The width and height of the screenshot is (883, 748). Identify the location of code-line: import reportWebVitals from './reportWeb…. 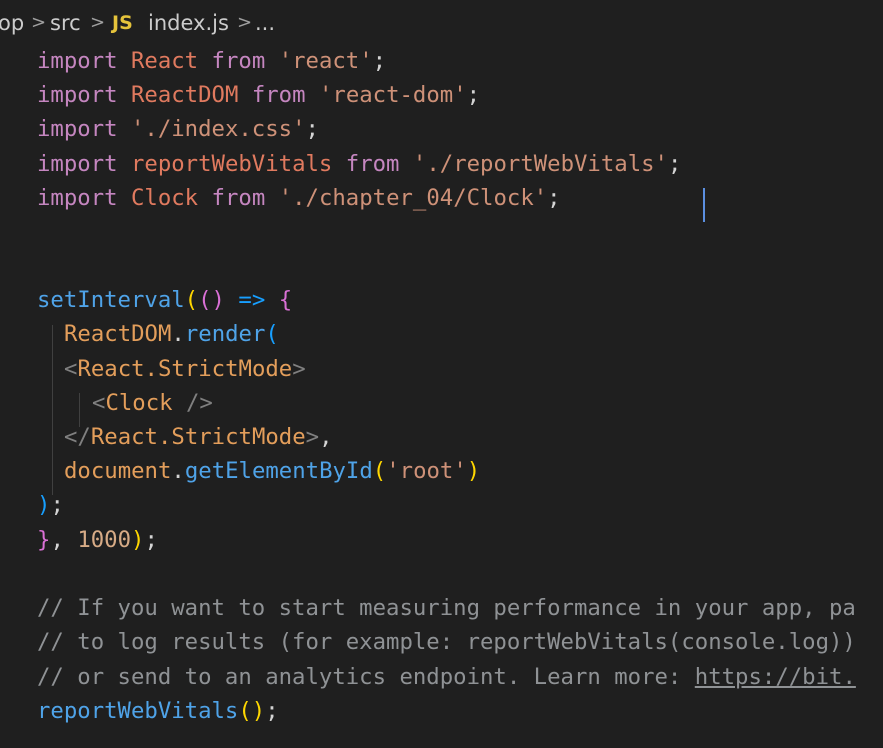
(359, 164).